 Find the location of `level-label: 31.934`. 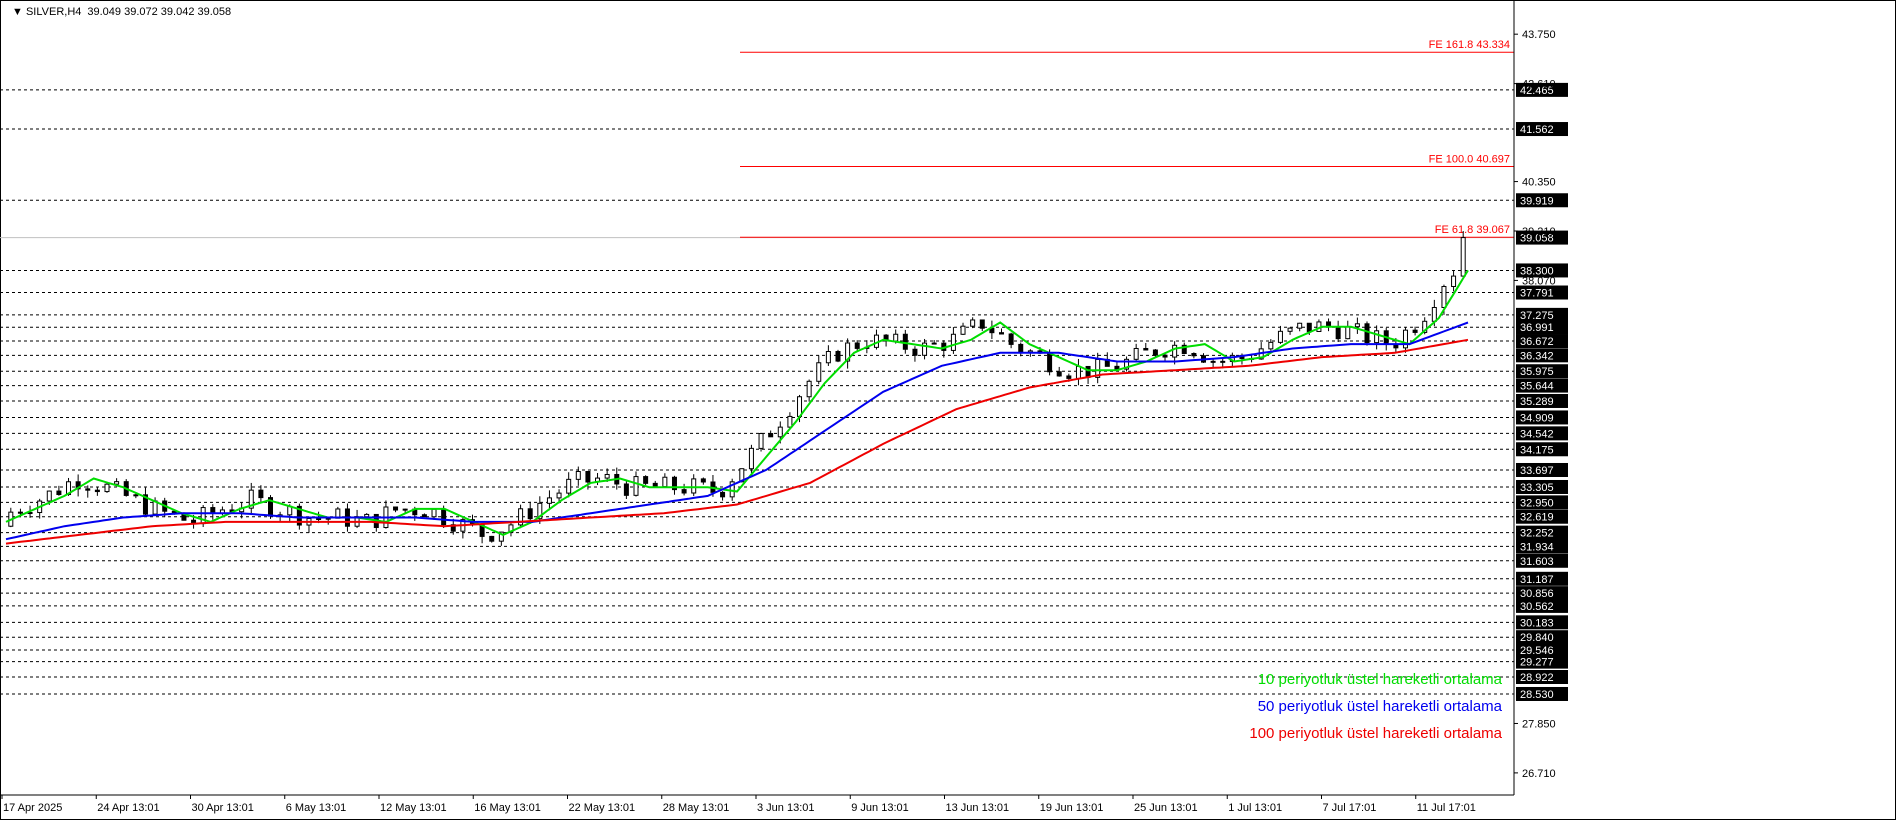

level-label: 31.934 is located at coordinates (1537, 547).